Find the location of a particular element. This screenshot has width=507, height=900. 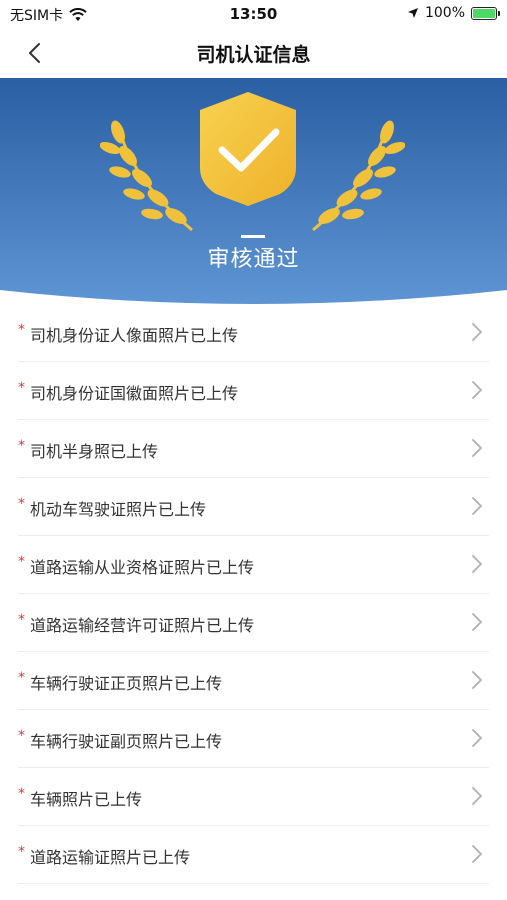

list-item-label: 车辆行驶证副页照片已上传 is located at coordinates (126, 741).